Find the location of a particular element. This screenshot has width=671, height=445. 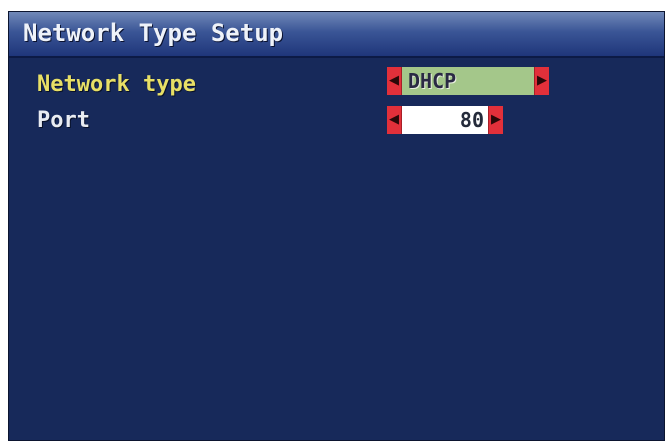

network-type-label: Network type is located at coordinates (116, 84).